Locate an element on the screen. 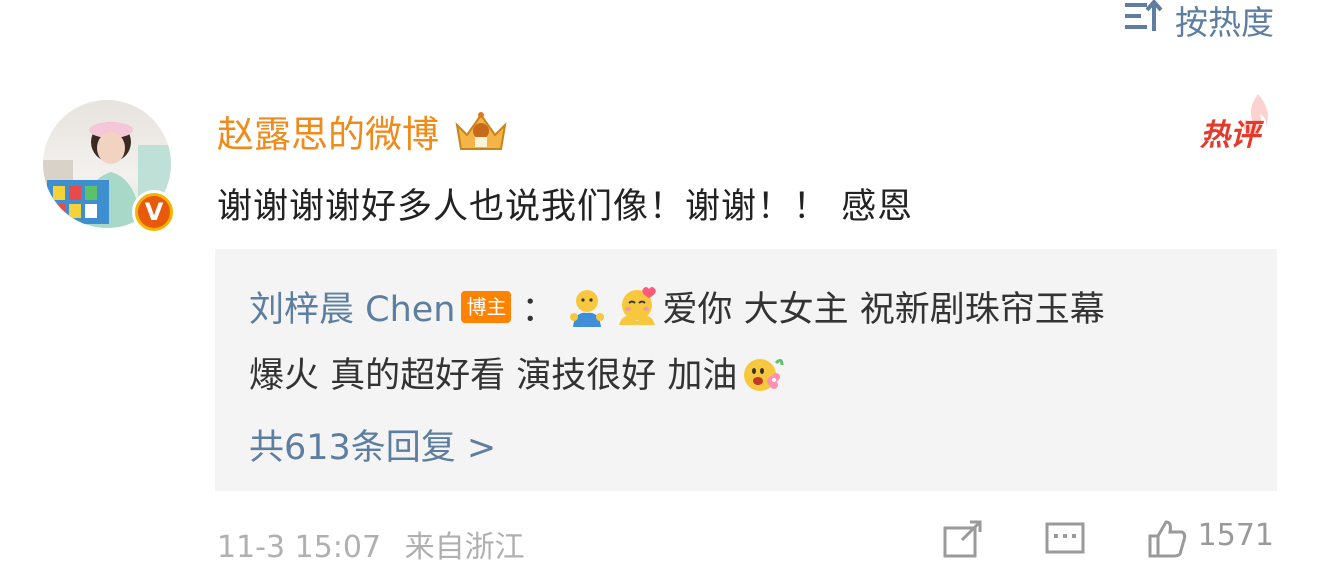  hug-emoji-icon is located at coordinates (587, 307).